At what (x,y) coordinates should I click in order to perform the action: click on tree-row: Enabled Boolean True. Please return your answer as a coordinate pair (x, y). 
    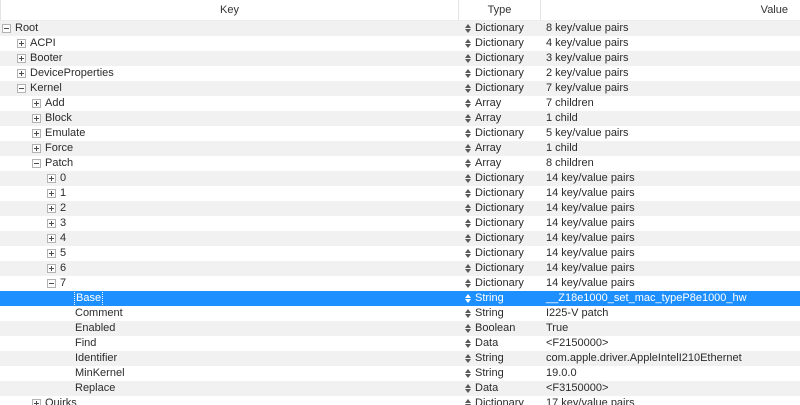
    Looking at the image, I should click on (400, 328).